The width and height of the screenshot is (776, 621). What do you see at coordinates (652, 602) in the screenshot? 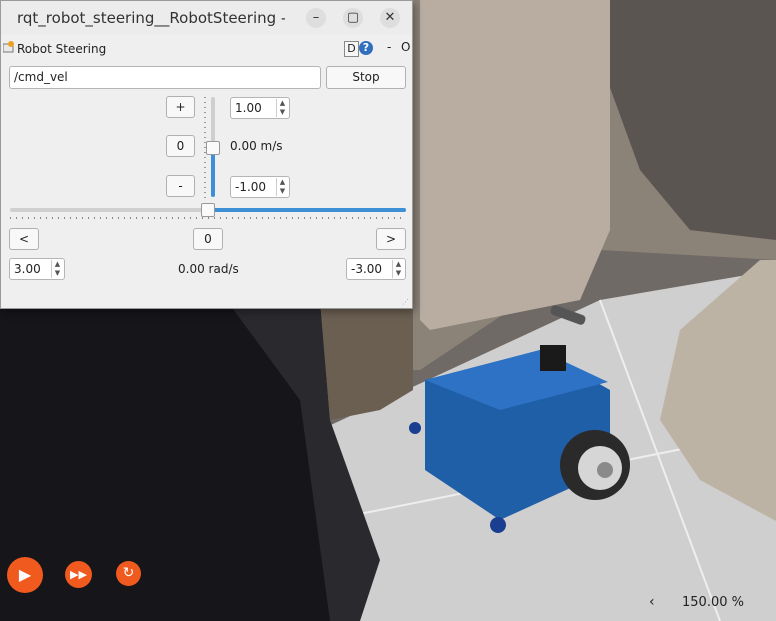
I see `zoom-collapse-icon: ‹` at bounding box center [652, 602].